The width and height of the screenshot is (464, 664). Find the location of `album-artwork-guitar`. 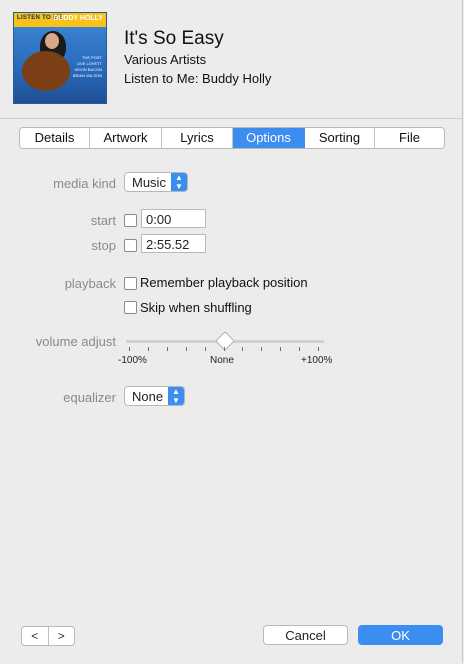

album-artwork-guitar is located at coordinates (46, 71).